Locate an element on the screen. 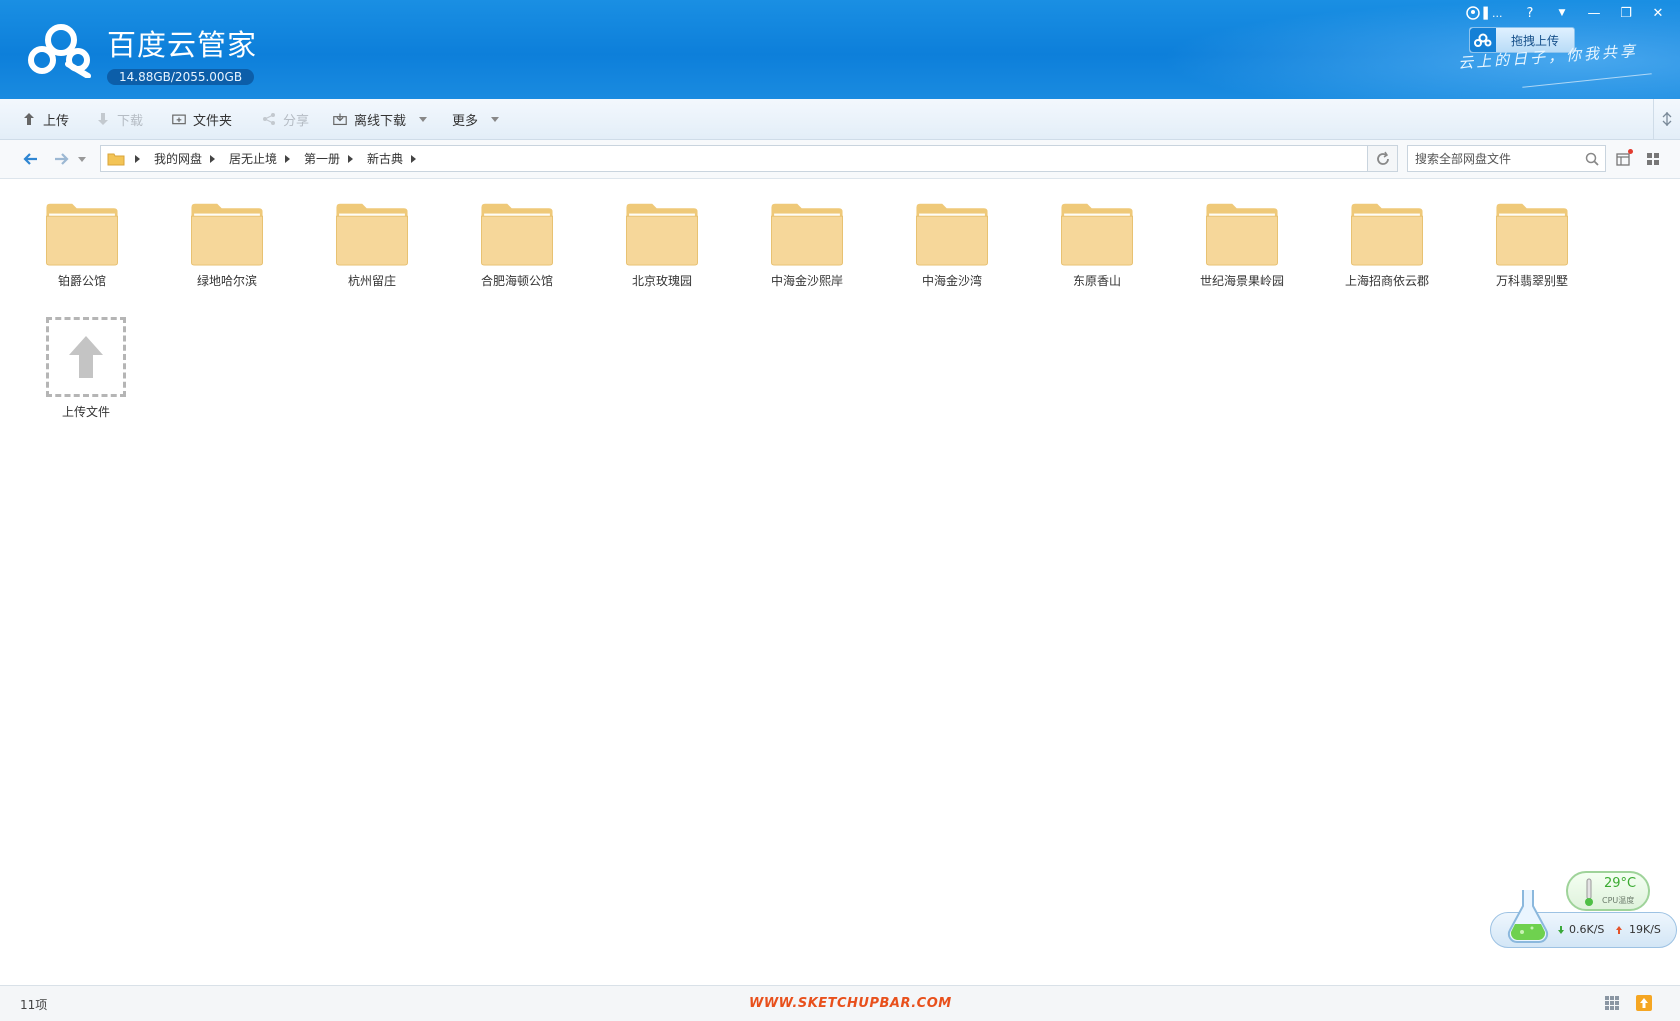 Image resolution: width=1680 pixels, height=1021 pixels. restore-button: ❐ is located at coordinates (1626, 13).